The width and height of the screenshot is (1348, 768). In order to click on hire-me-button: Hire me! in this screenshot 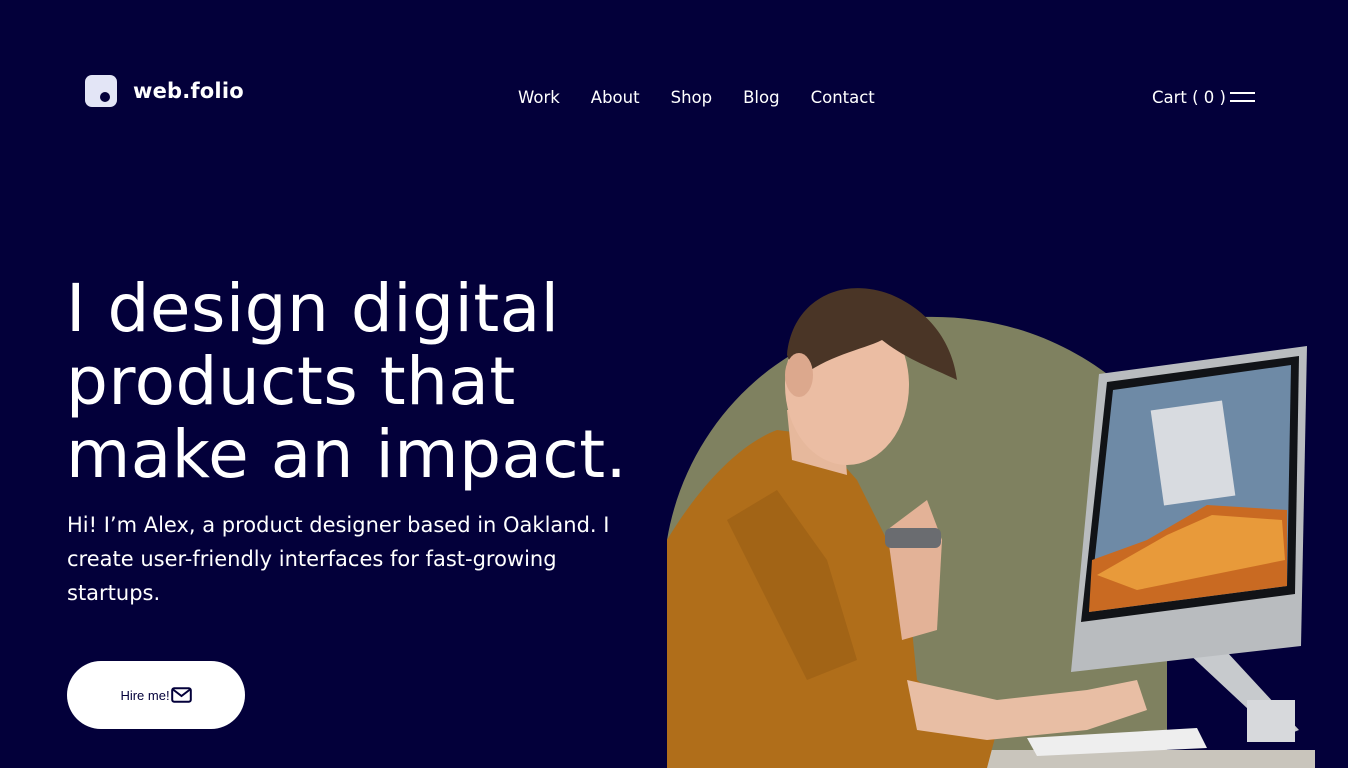, I will do `click(156, 695)`.